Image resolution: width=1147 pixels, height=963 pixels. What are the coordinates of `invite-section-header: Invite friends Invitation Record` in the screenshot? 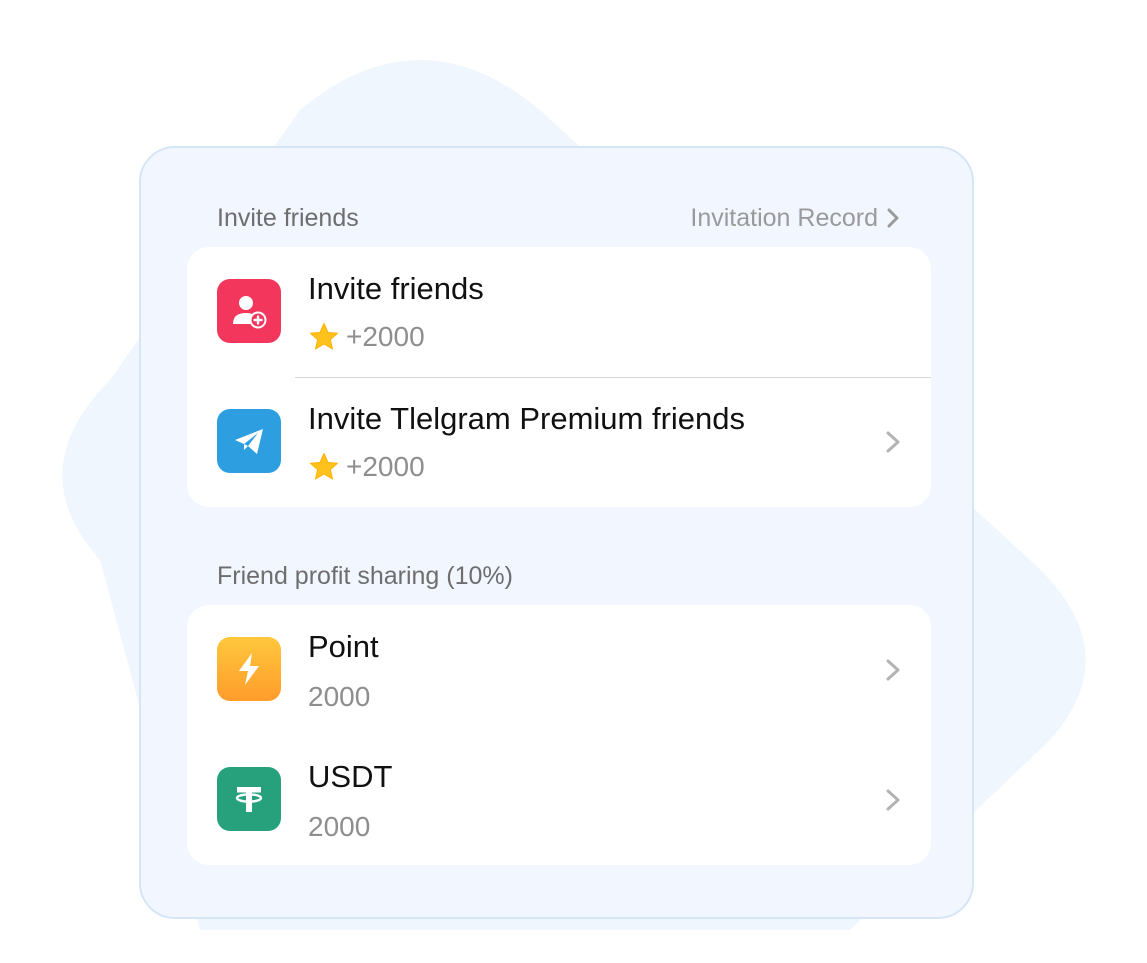 It's located at (558, 218).